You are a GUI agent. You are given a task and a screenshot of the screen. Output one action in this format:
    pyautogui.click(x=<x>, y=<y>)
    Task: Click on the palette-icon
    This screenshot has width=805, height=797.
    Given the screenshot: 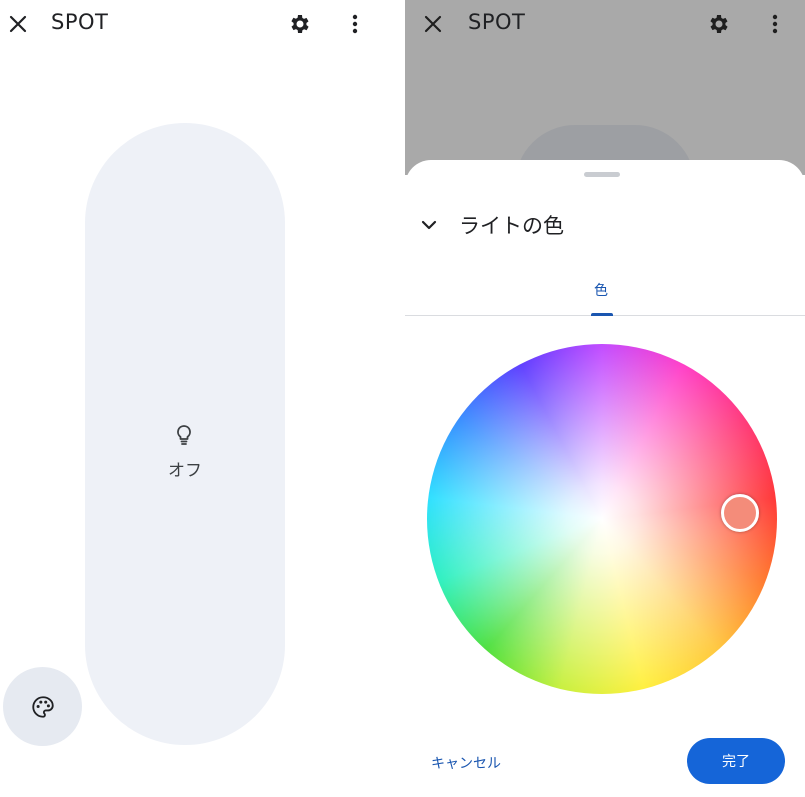 What is the action you would take?
    pyautogui.click(x=42, y=706)
    